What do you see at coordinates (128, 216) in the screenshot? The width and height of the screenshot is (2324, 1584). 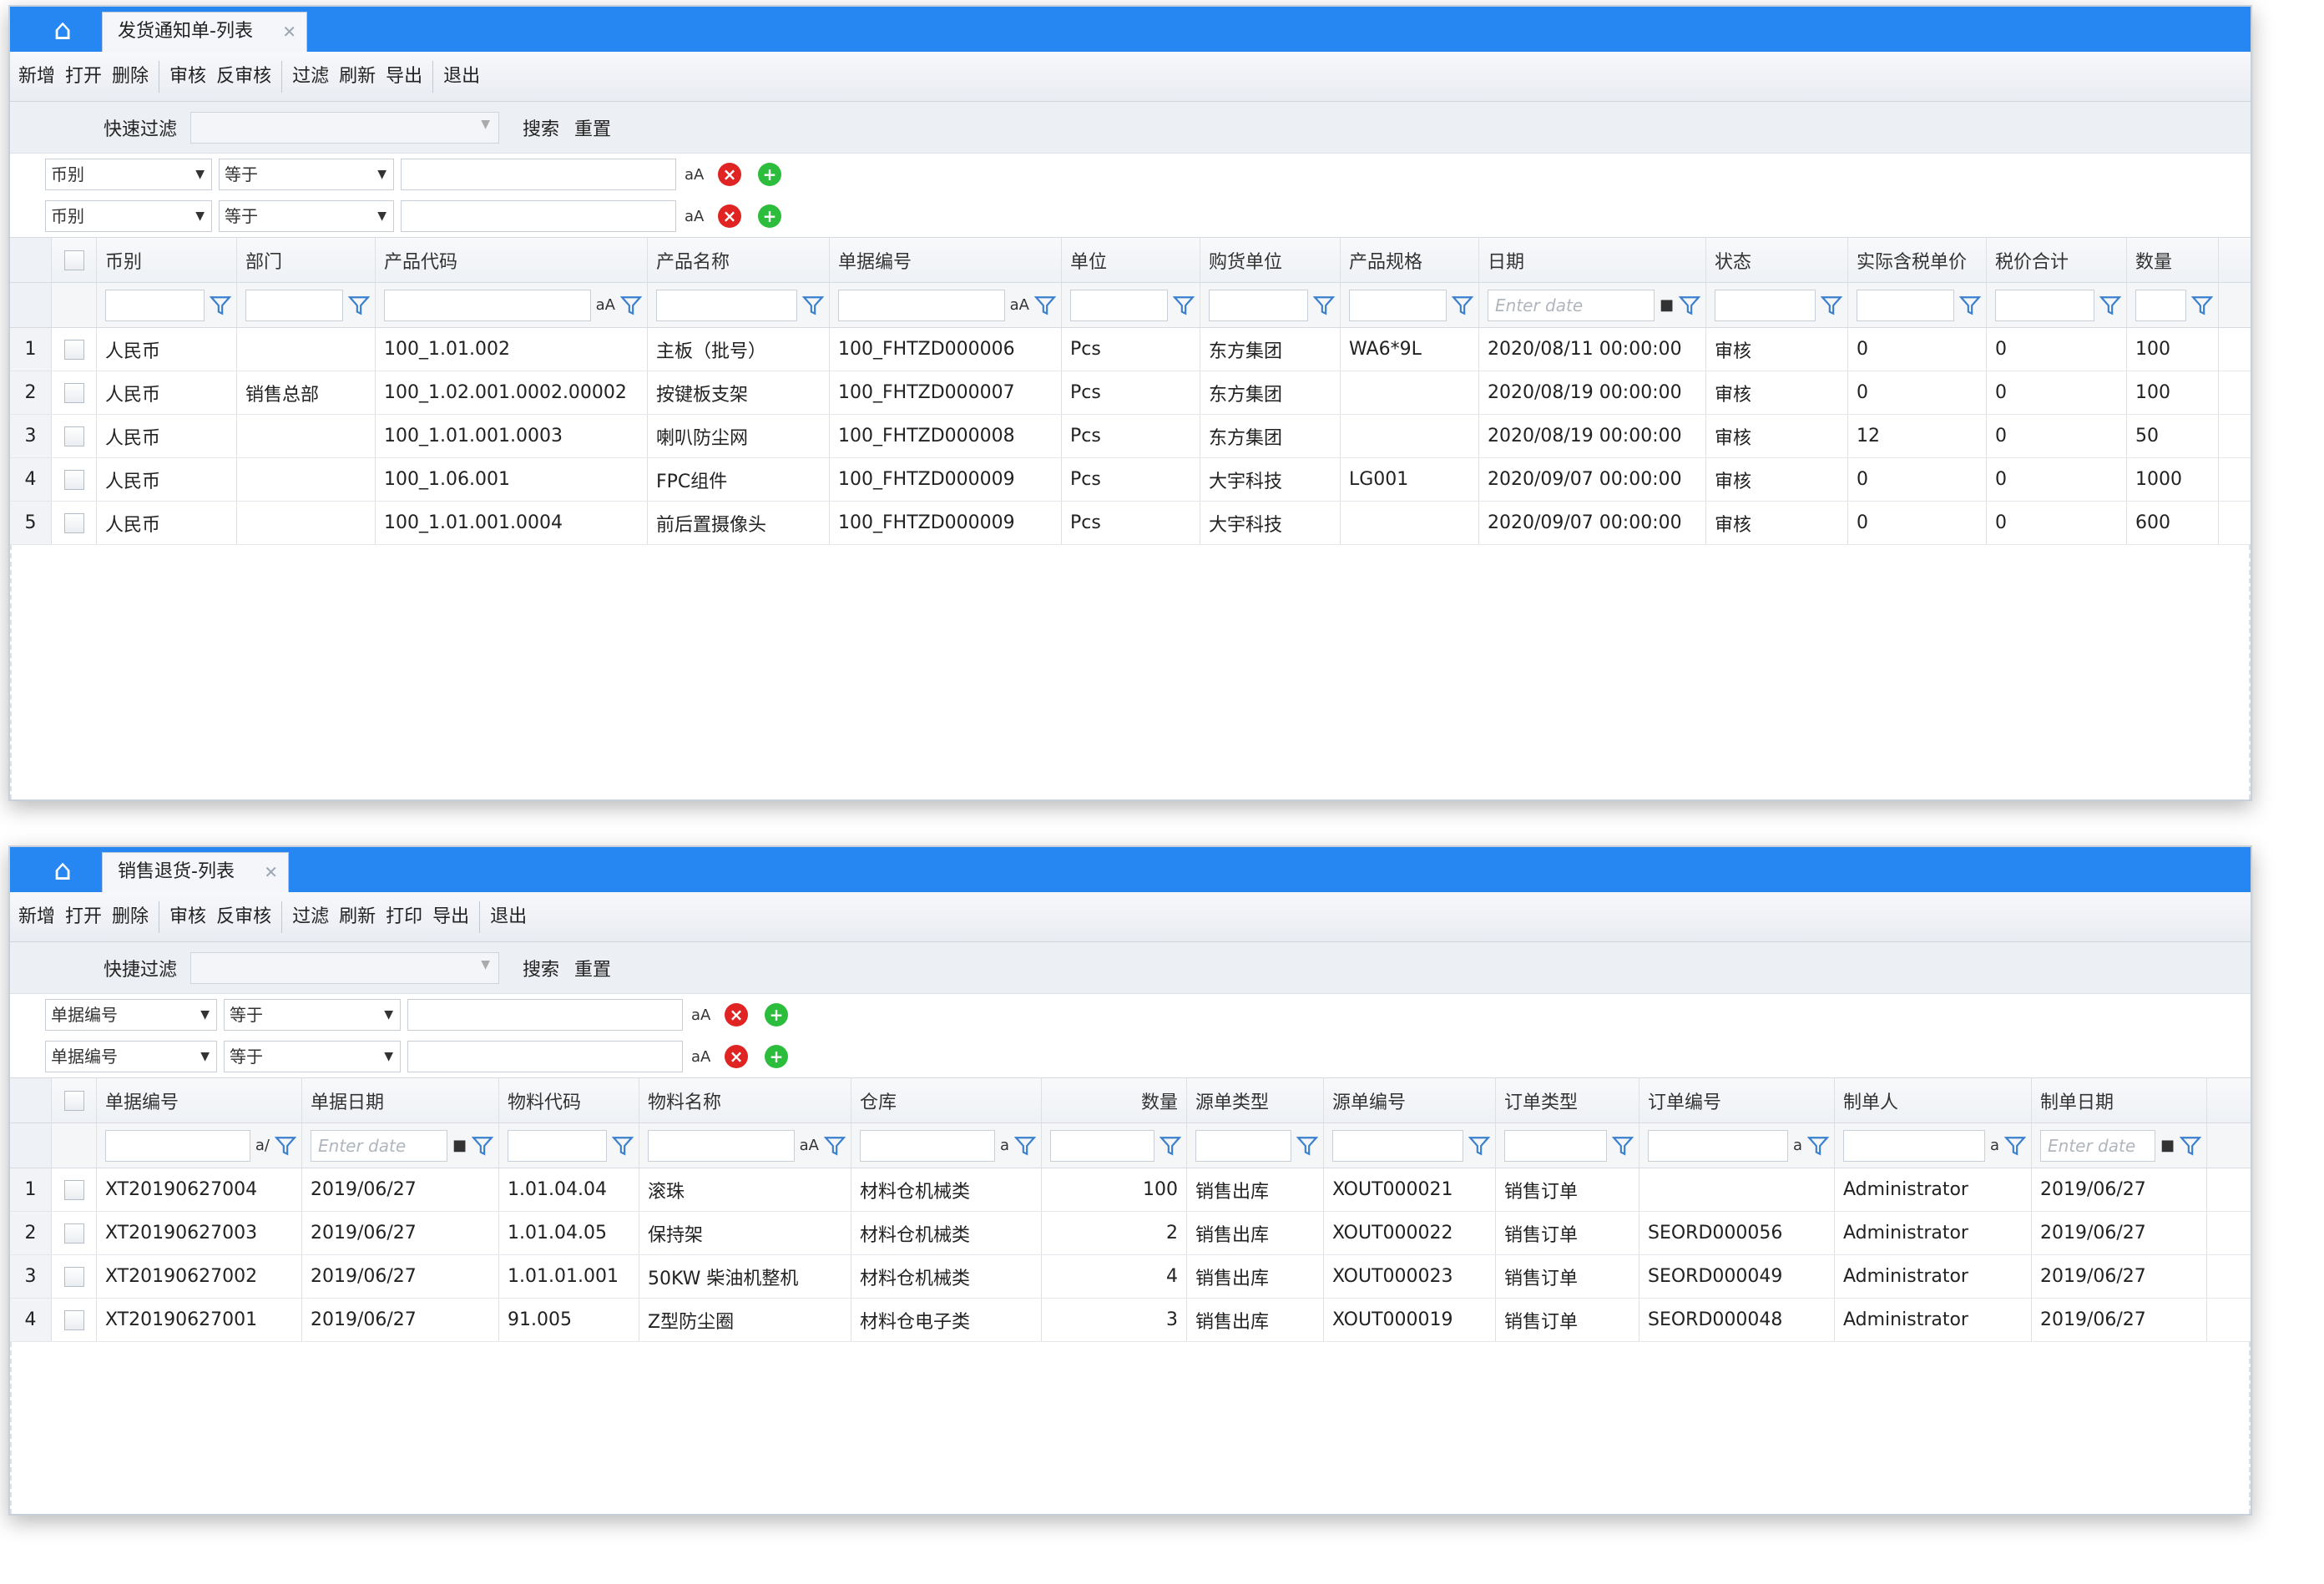 I see `filter-field-select: 币别 ▼` at bounding box center [128, 216].